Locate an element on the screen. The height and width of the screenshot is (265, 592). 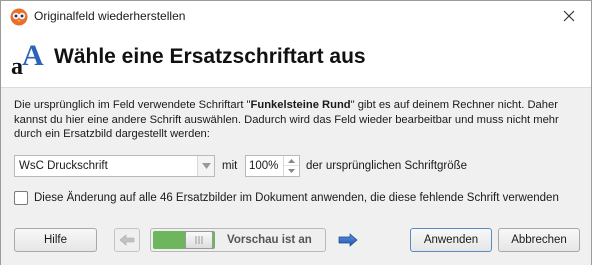
window-title: Originalfeld wiederherstellen is located at coordinates (110, 16).